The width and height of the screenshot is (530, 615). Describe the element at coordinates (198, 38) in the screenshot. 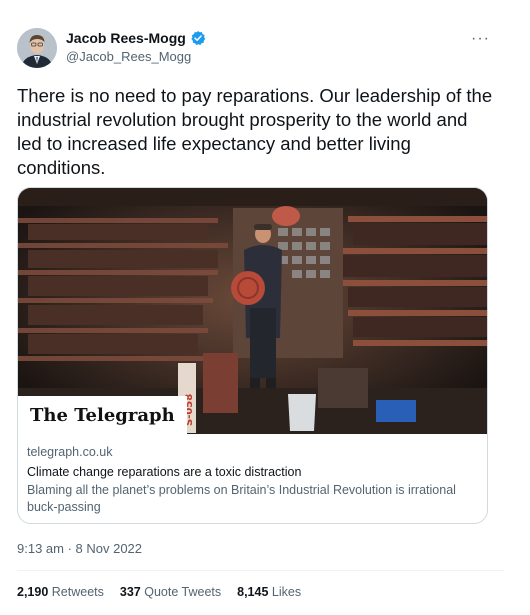

I see `verified-badge-icon` at that location.